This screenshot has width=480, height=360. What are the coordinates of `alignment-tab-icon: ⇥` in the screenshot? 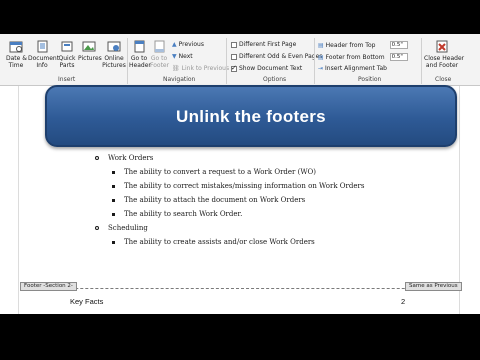 It's located at (321, 68).